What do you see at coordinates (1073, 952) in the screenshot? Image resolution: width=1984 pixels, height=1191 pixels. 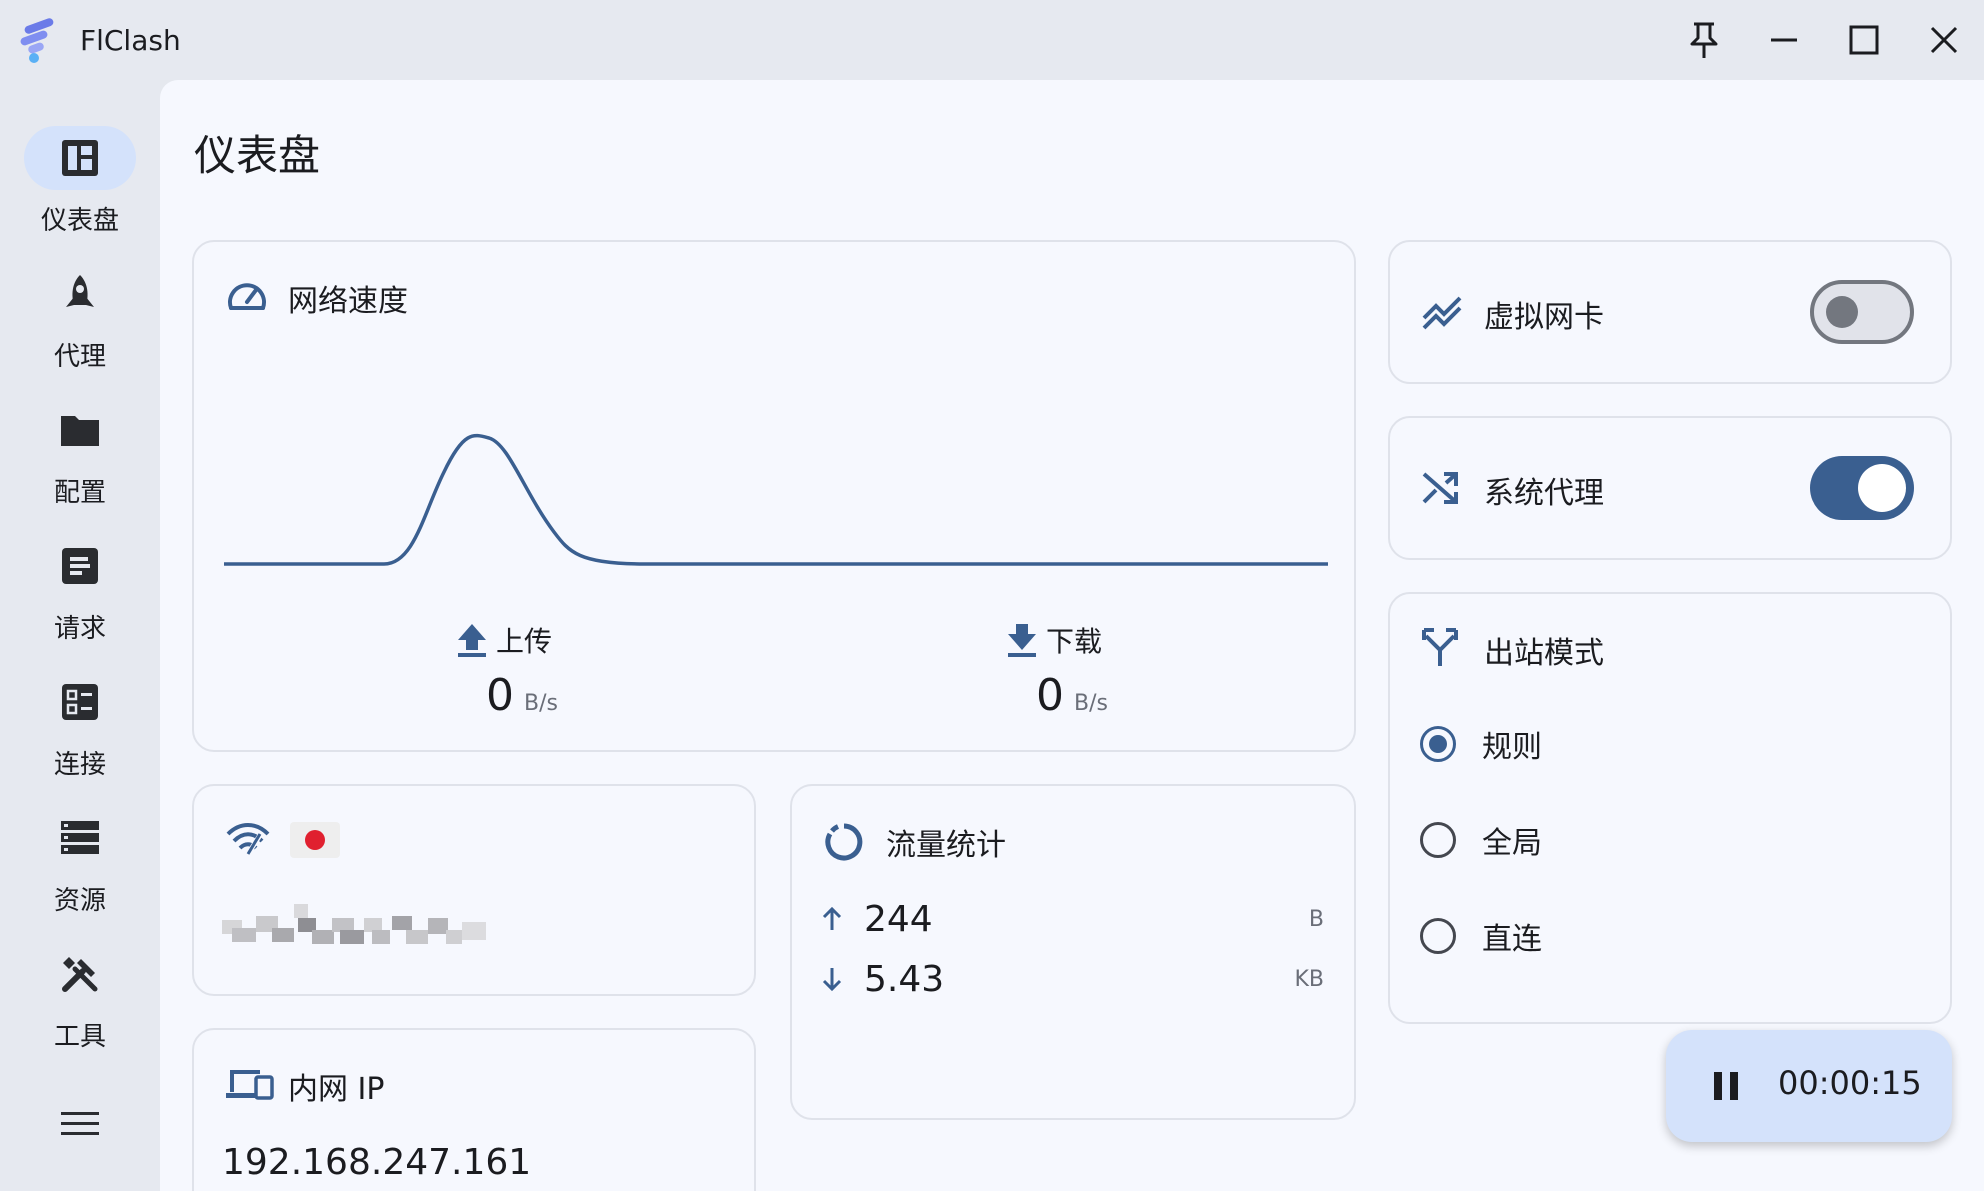 I see `traffic-stats-card: 流量统计 244 B 5.43 KB` at bounding box center [1073, 952].